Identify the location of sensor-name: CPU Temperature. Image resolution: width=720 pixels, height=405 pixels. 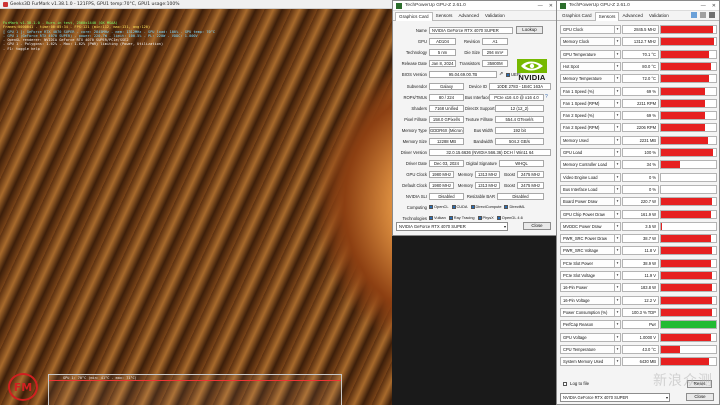
(587, 349).